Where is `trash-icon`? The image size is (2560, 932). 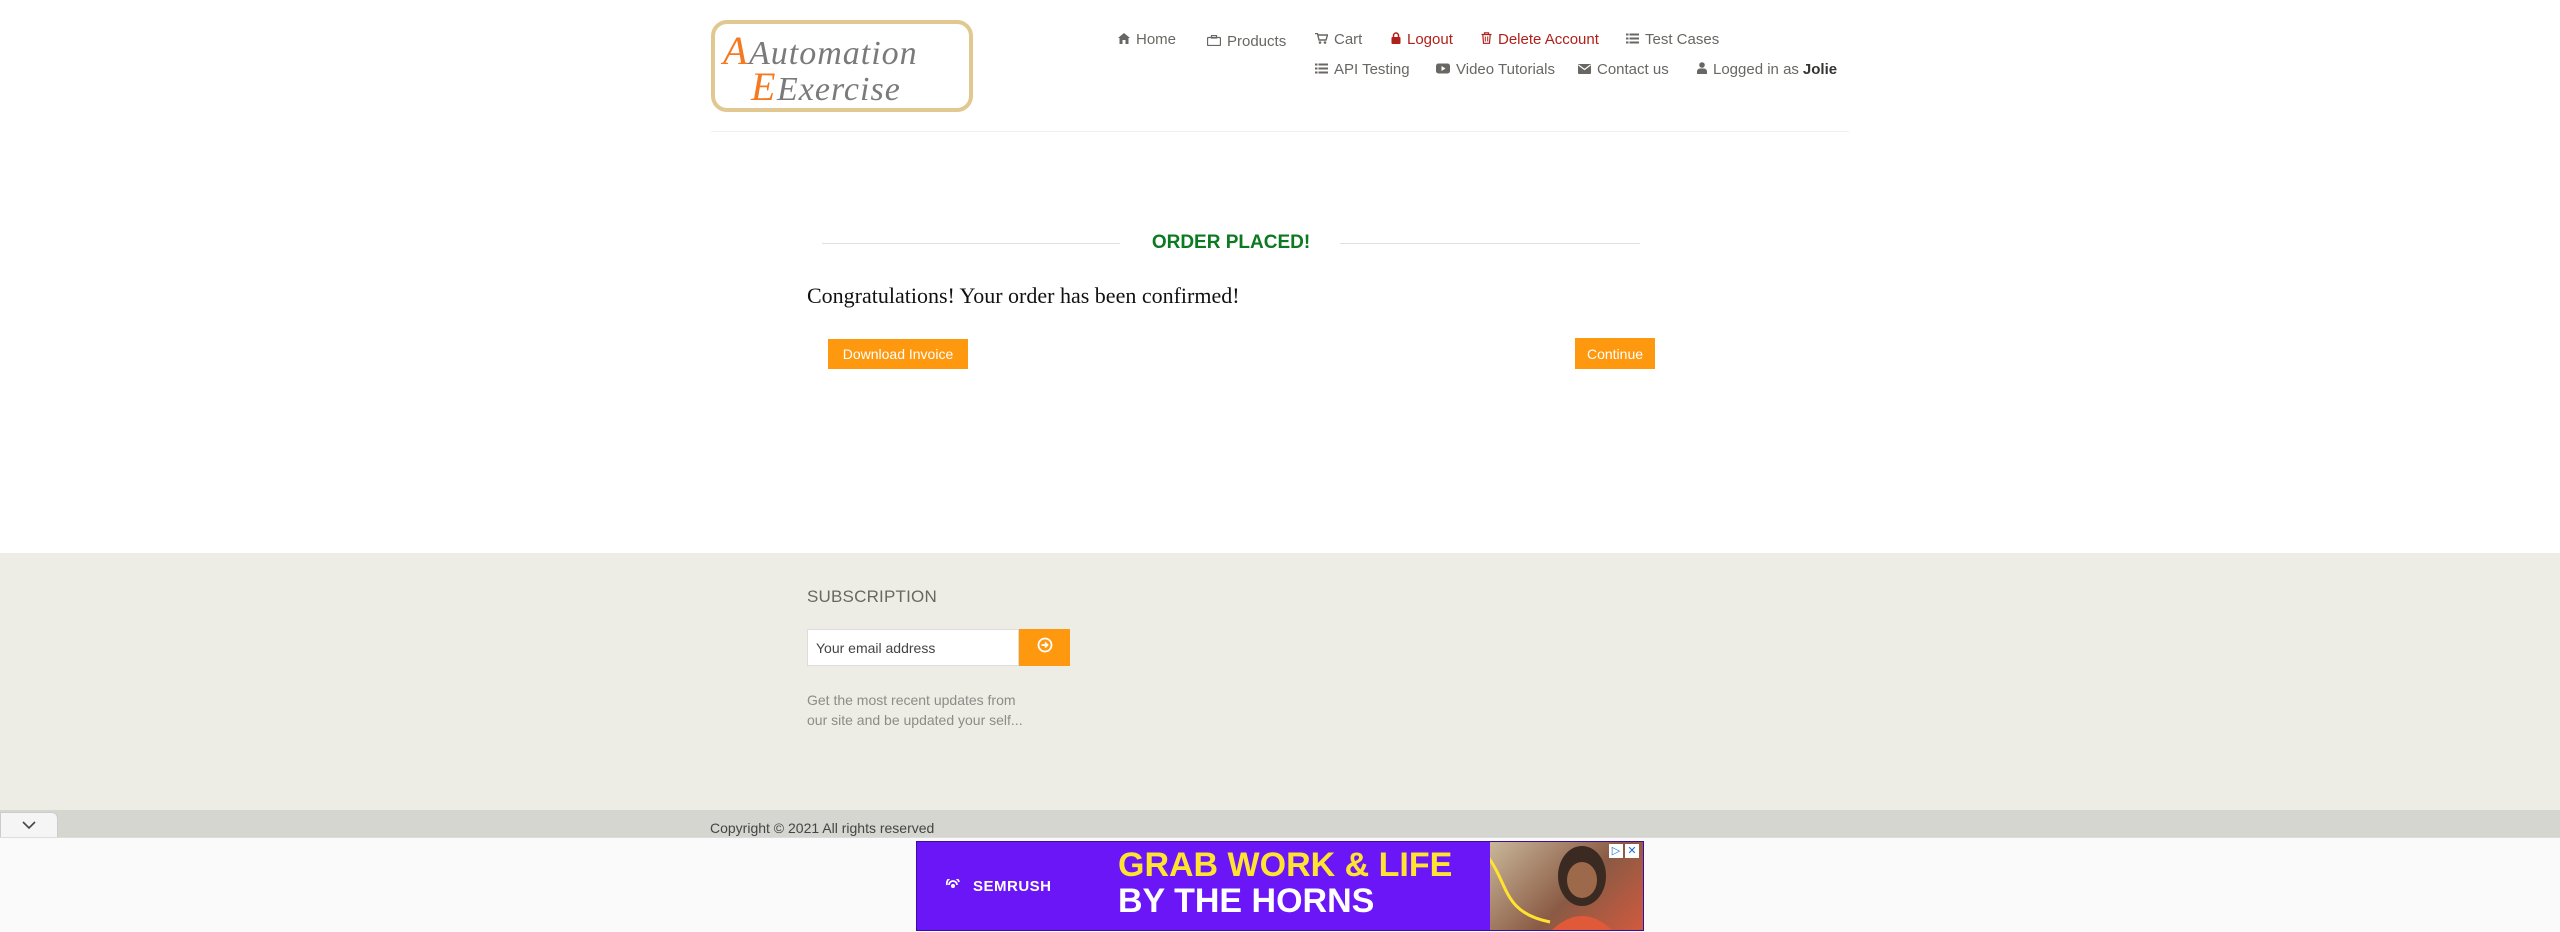
trash-icon is located at coordinates (1486, 39).